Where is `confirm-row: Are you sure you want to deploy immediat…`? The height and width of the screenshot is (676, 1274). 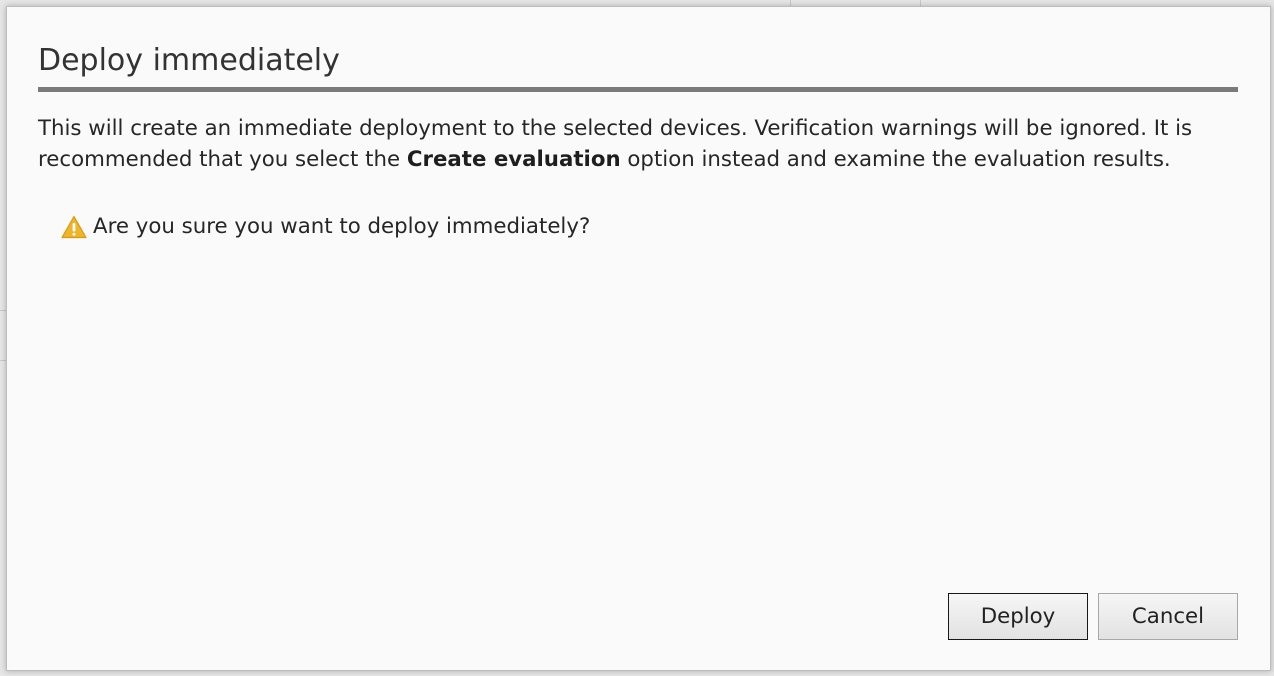 confirm-row: Are you sure you want to deploy immediat… is located at coordinates (325, 227).